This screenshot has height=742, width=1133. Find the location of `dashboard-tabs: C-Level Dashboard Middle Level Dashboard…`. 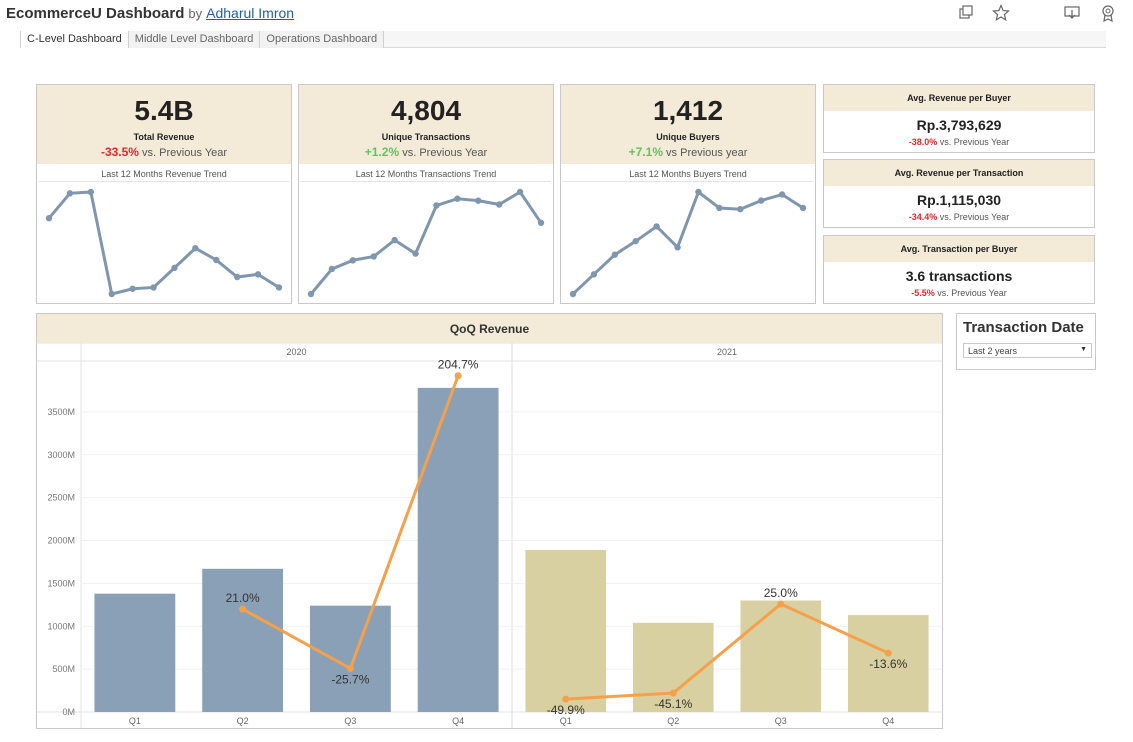

dashboard-tabs: C-Level Dashboard Middle Level Dashboard… is located at coordinates (563, 39).